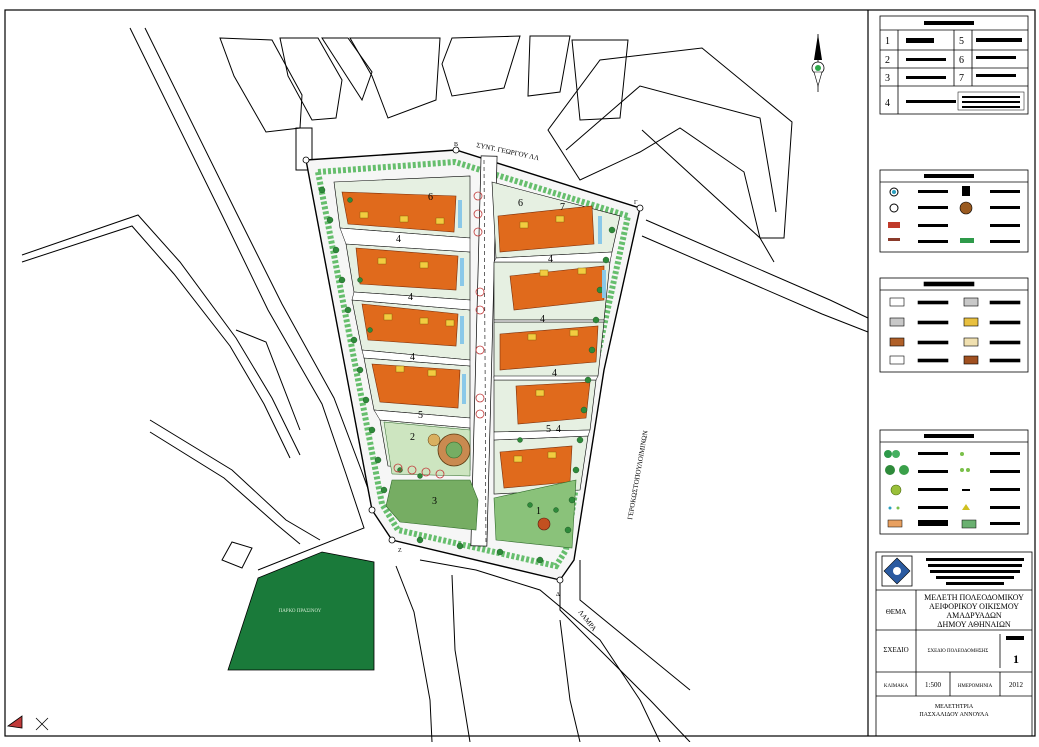  Describe the element at coordinates (896, 612) in the screenshot. I see `thema-label: ΘΕΜΑ` at that location.